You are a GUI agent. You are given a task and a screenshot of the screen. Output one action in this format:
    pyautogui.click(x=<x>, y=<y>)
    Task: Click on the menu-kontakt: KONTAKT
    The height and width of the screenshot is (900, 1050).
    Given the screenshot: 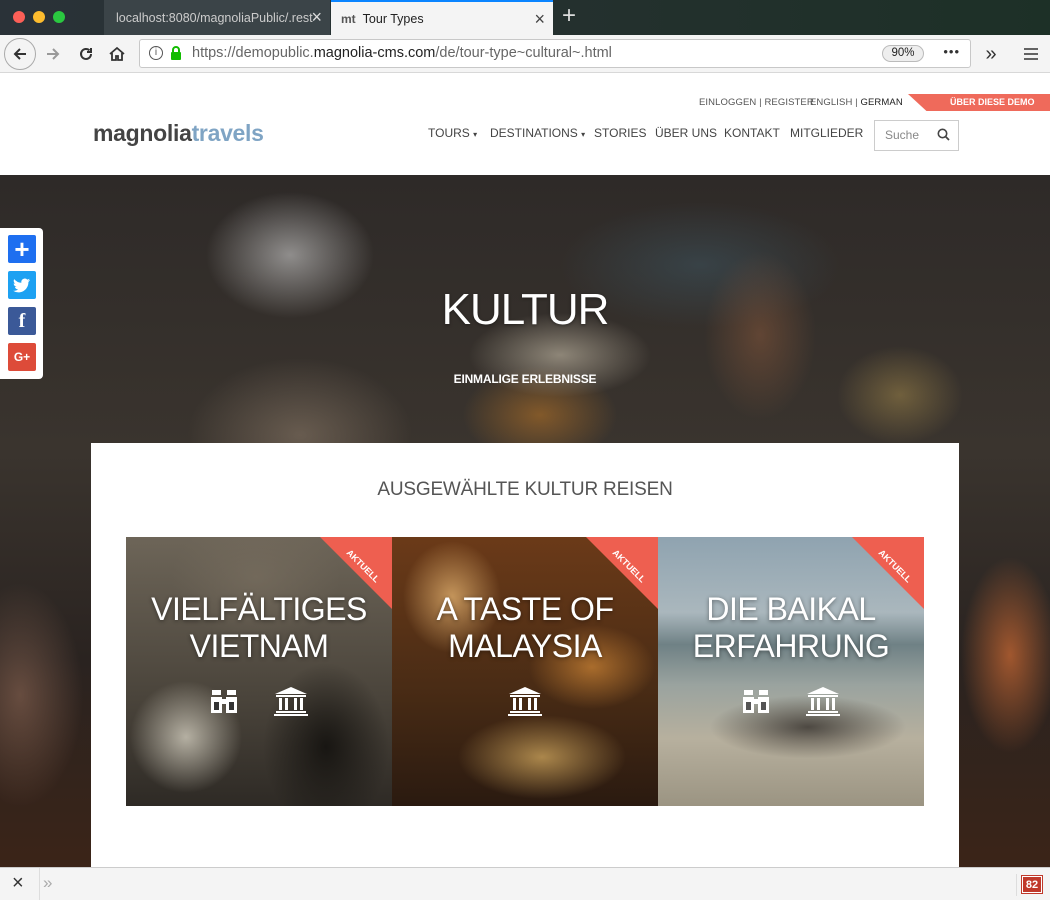 What is the action you would take?
    pyautogui.click(x=752, y=133)
    